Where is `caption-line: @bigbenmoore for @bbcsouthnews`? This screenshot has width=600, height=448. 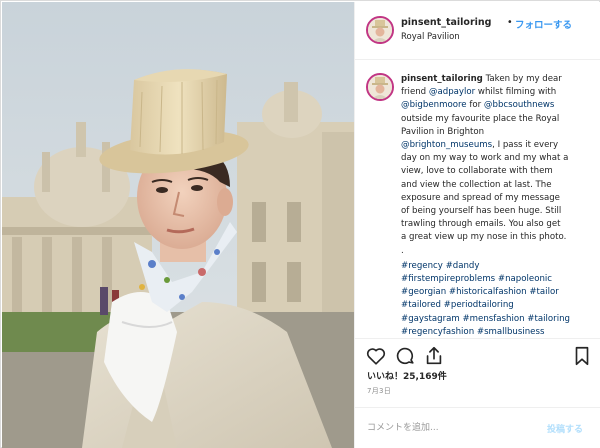
caption-line: @bigbenmoore for @bbcsouthnews is located at coordinates (497, 105).